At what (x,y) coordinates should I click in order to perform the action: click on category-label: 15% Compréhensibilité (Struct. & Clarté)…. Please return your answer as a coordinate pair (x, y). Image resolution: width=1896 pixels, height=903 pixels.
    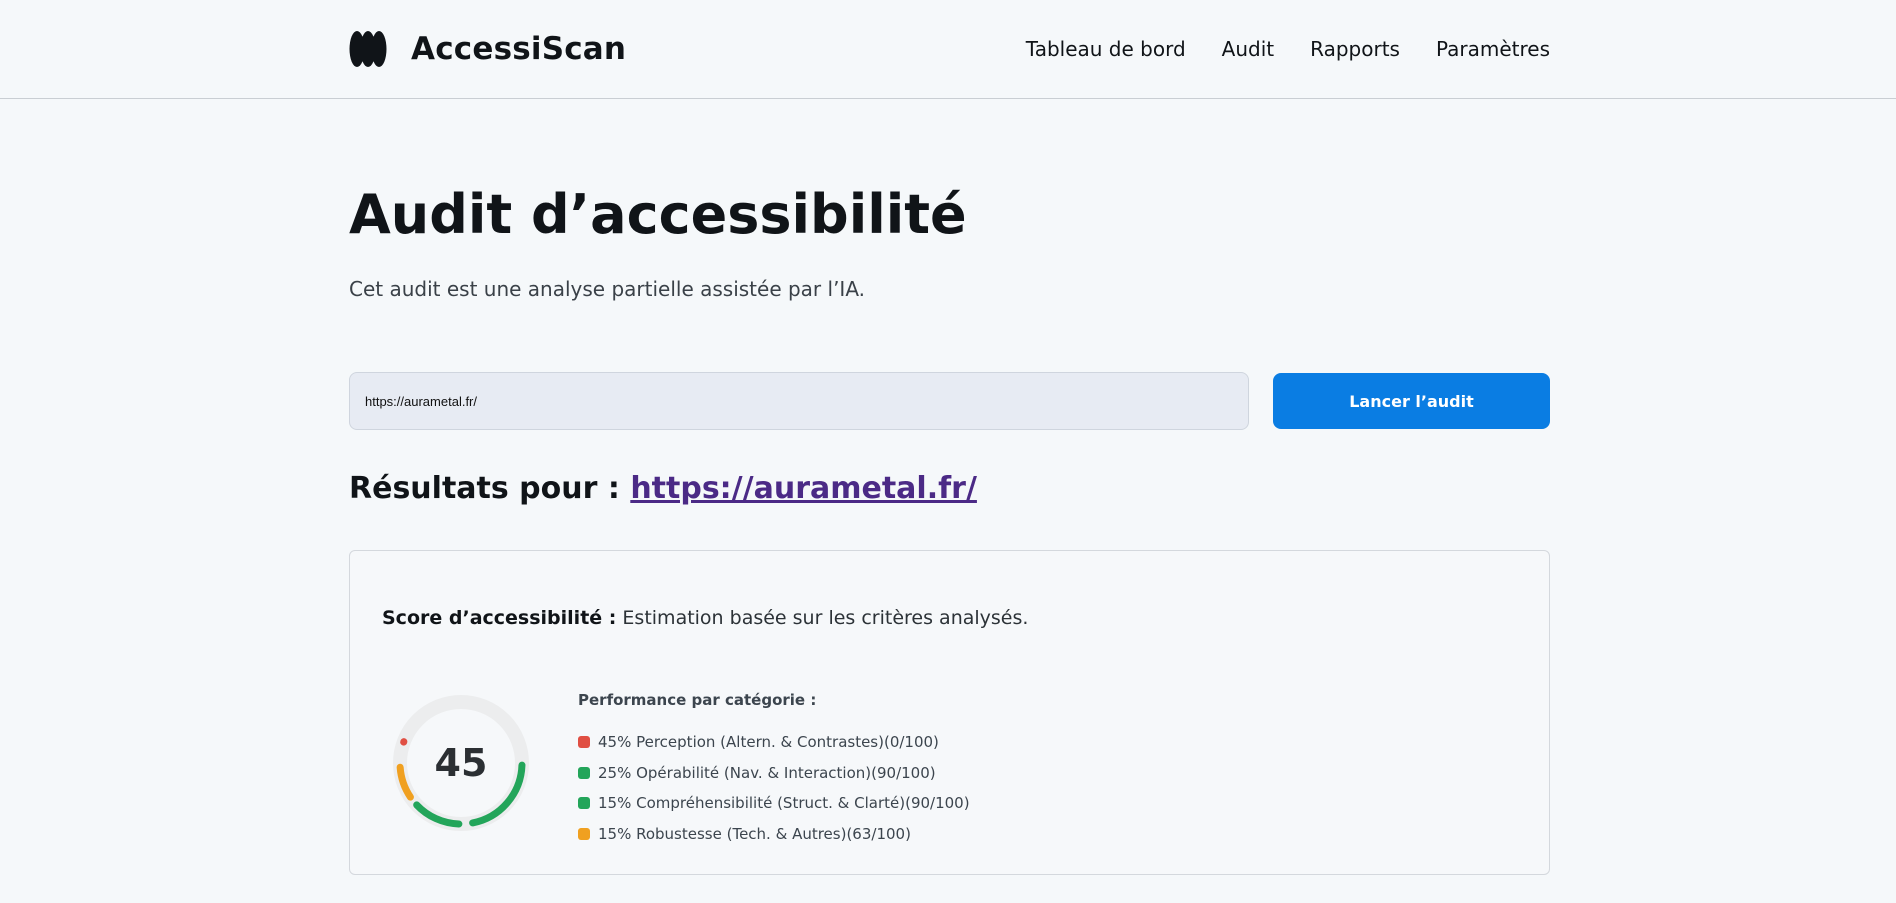
    Looking at the image, I should click on (784, 803).